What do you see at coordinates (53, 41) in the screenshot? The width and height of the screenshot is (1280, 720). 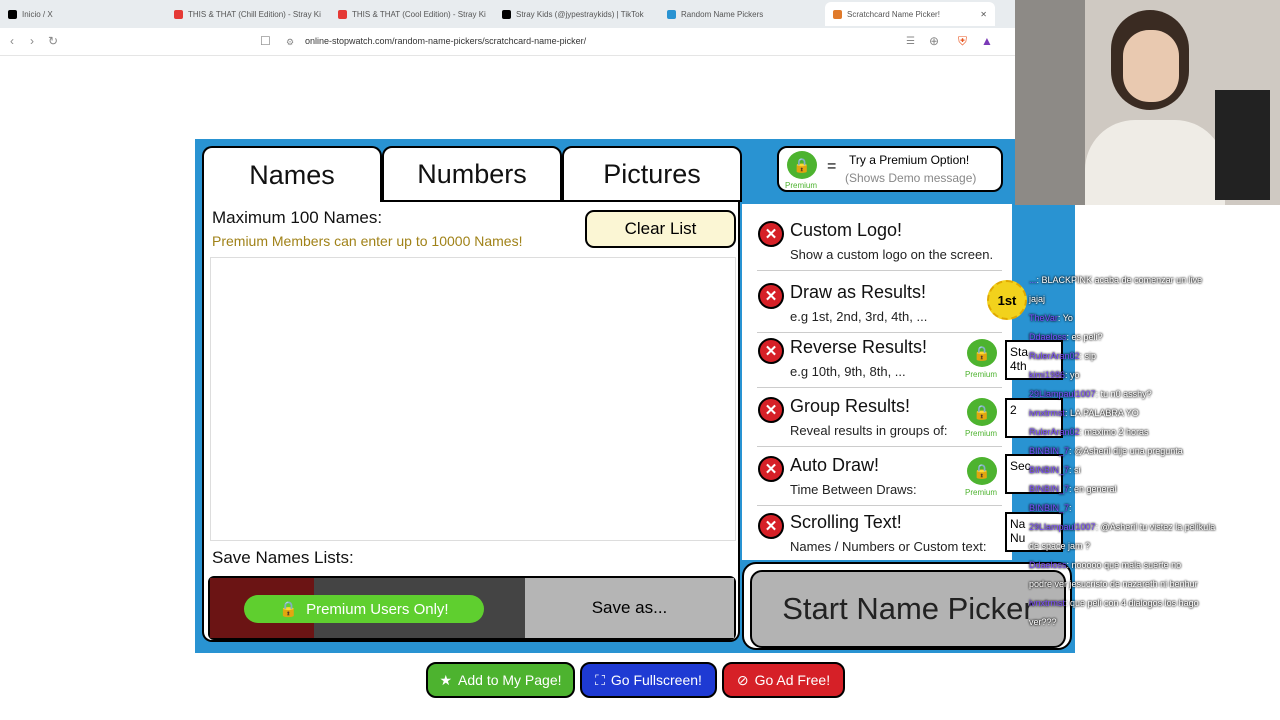 I see `reload-icon: ↻` at bounding box center [53, 41].